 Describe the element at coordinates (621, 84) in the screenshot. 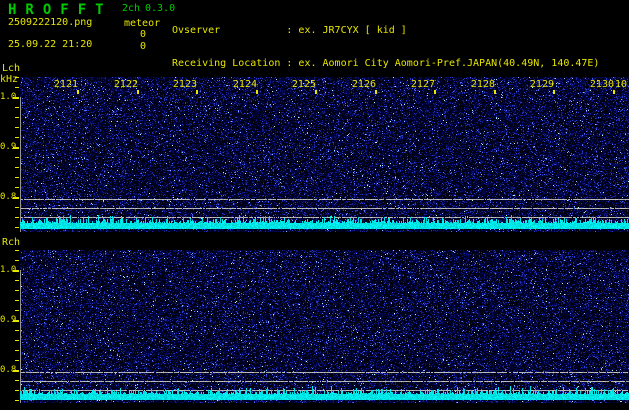

I see `clipped-time-label-fragment: 10` at that location.